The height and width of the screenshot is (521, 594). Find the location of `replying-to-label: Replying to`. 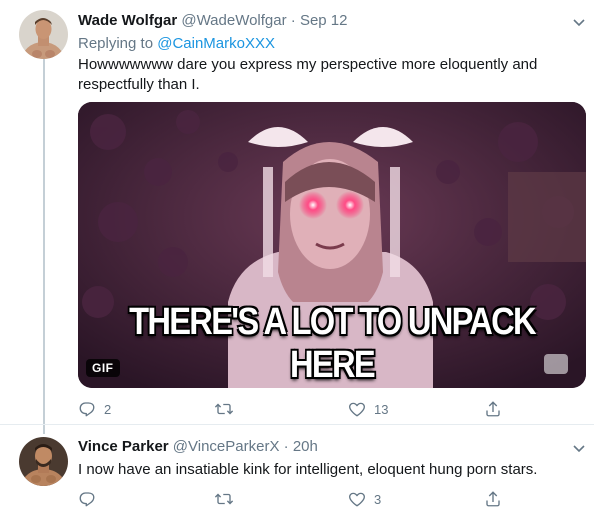

replying-to-label: Replying to is located at coordinates (116, 43).